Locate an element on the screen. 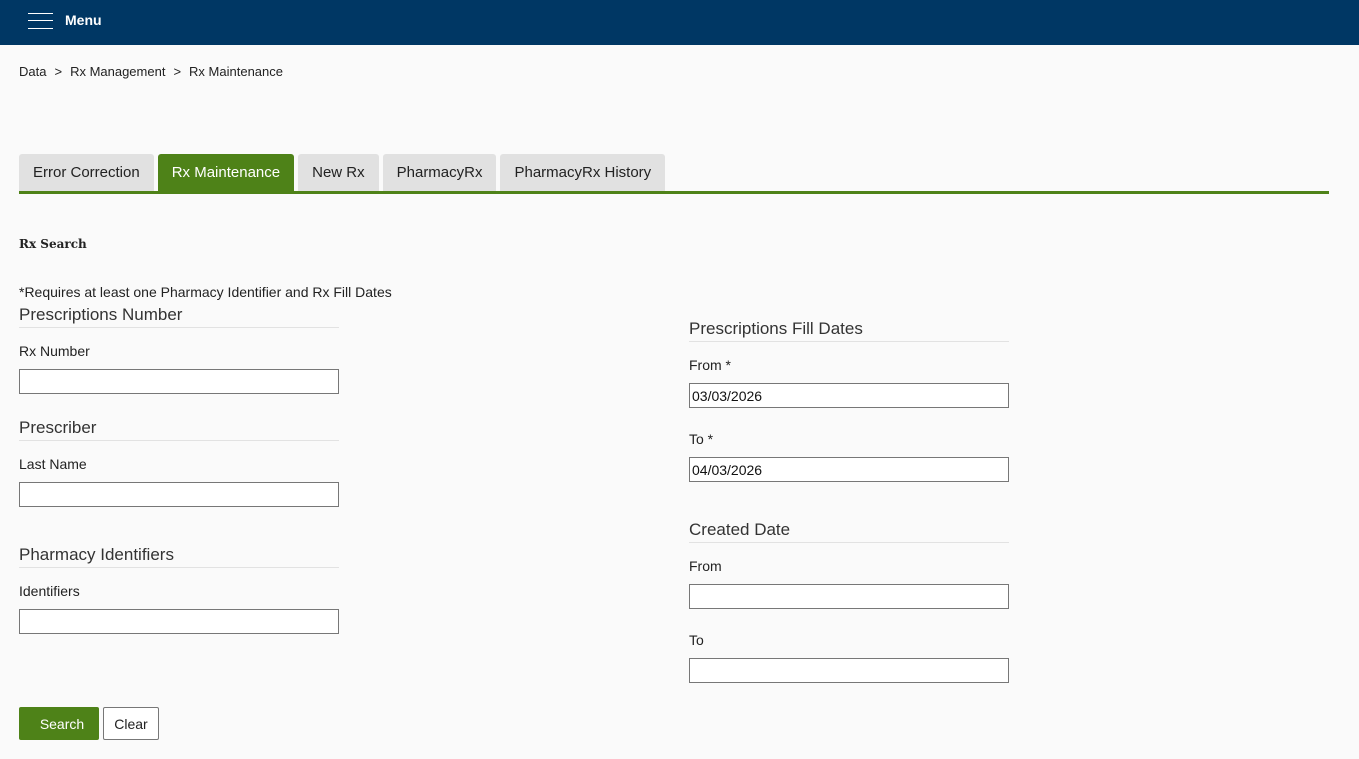 This screenshot has width=1359, height=759. created-date-heading: Created Date is located at coordinates (849, 531).